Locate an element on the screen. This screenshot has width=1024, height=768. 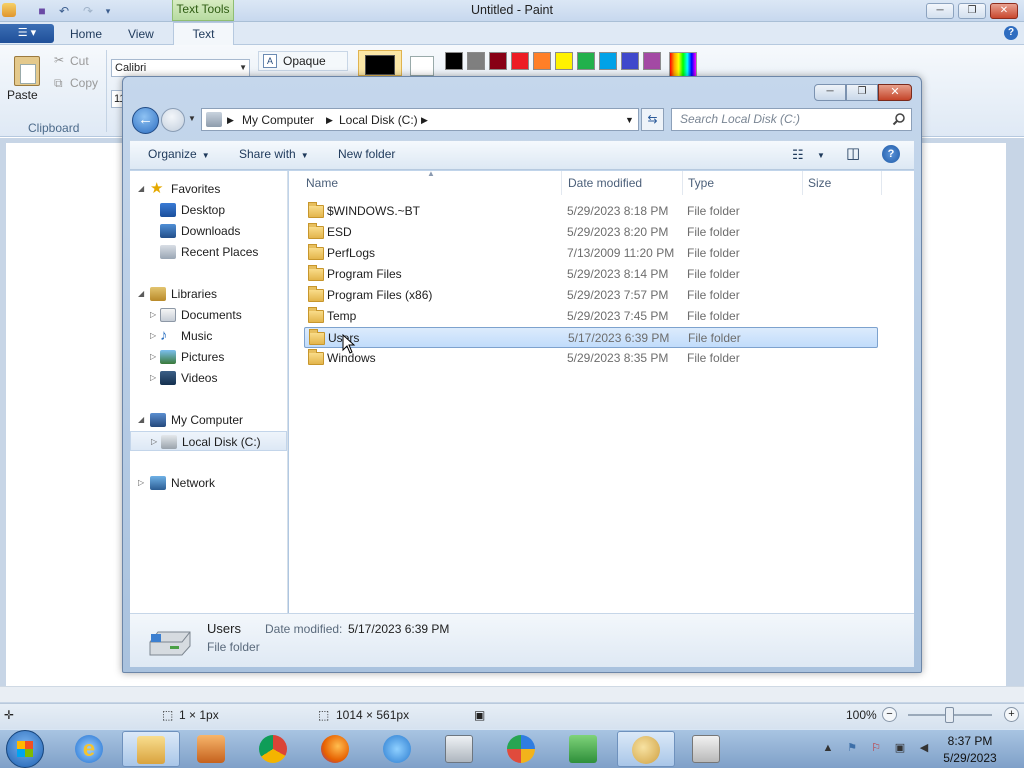
forward-button is located at coordinates (173, 120).